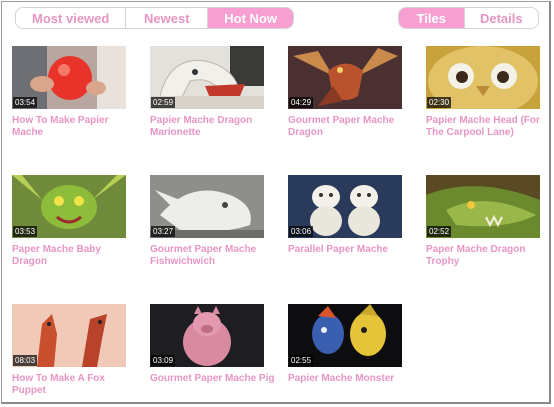 Image resolution: width=554 pixels, height=407 pixels. Describe the element at coordinates (350, 127) in the screenshot. I see `video-title: Gourmet Paper Mache Dragon` at that location.